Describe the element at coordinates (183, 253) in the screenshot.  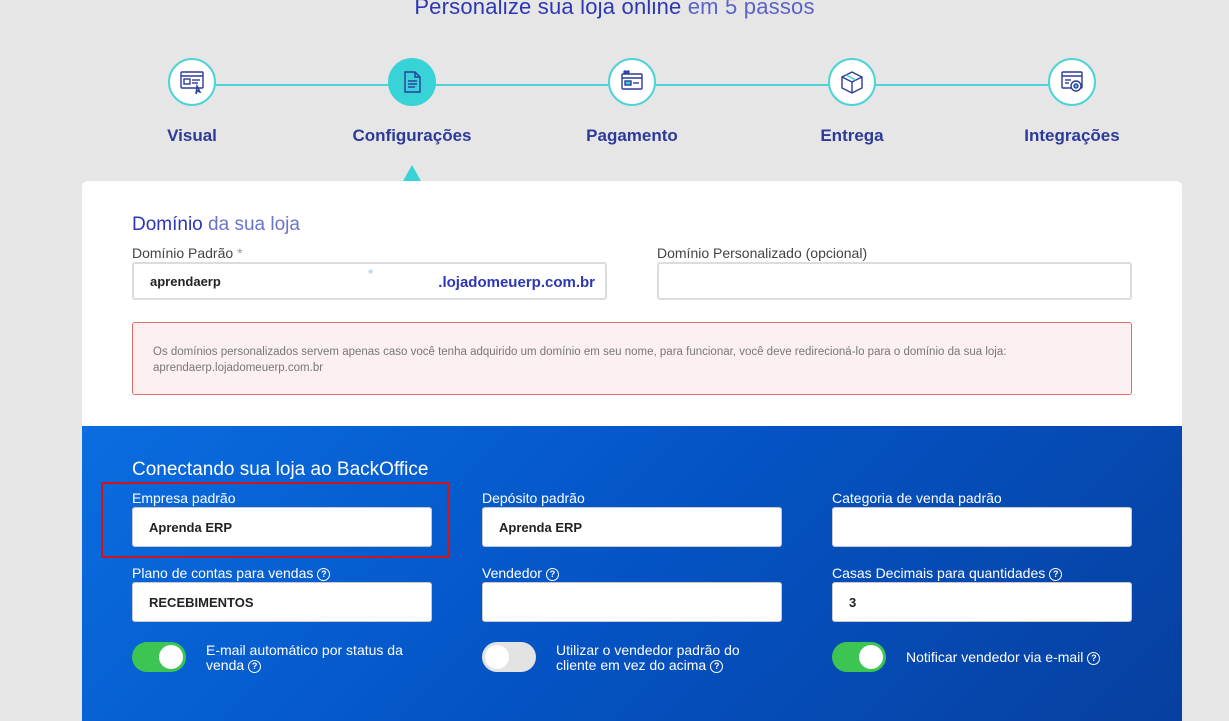
I see `default-domain-label-text: Domínio Padrão` at that location.